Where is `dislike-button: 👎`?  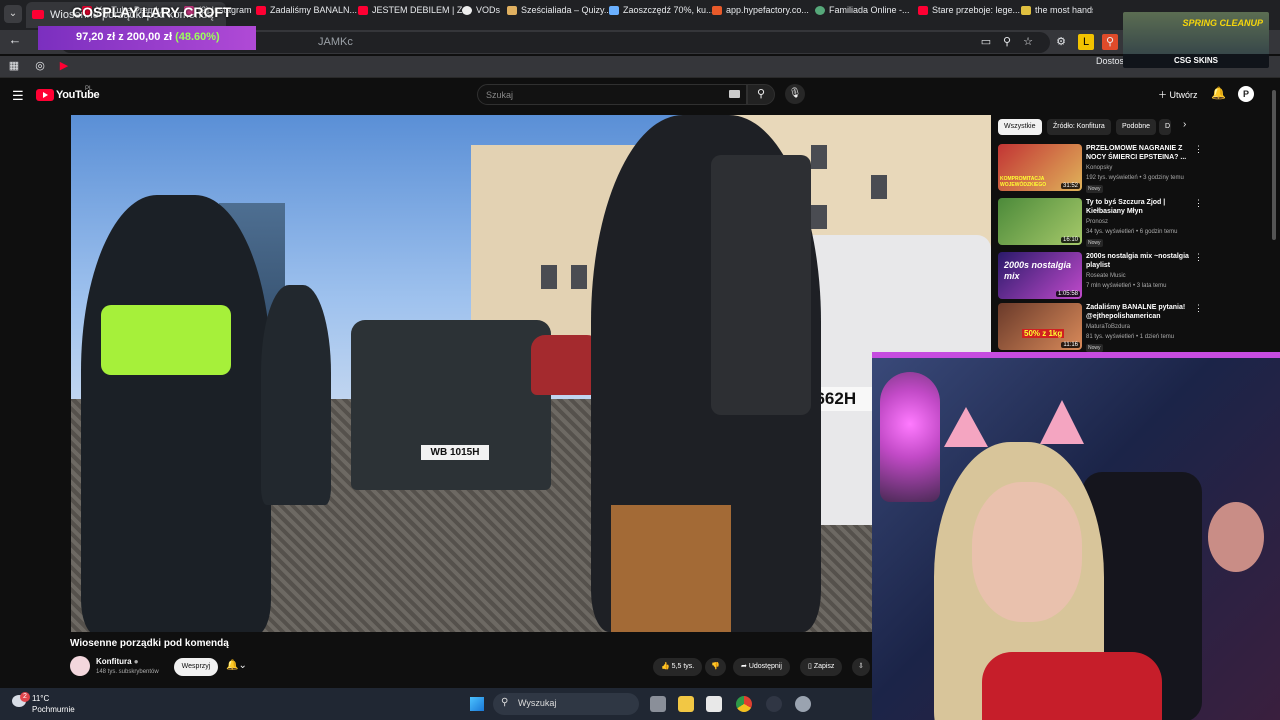
dislike-button: 👎 is located at coordinates (715, 667).